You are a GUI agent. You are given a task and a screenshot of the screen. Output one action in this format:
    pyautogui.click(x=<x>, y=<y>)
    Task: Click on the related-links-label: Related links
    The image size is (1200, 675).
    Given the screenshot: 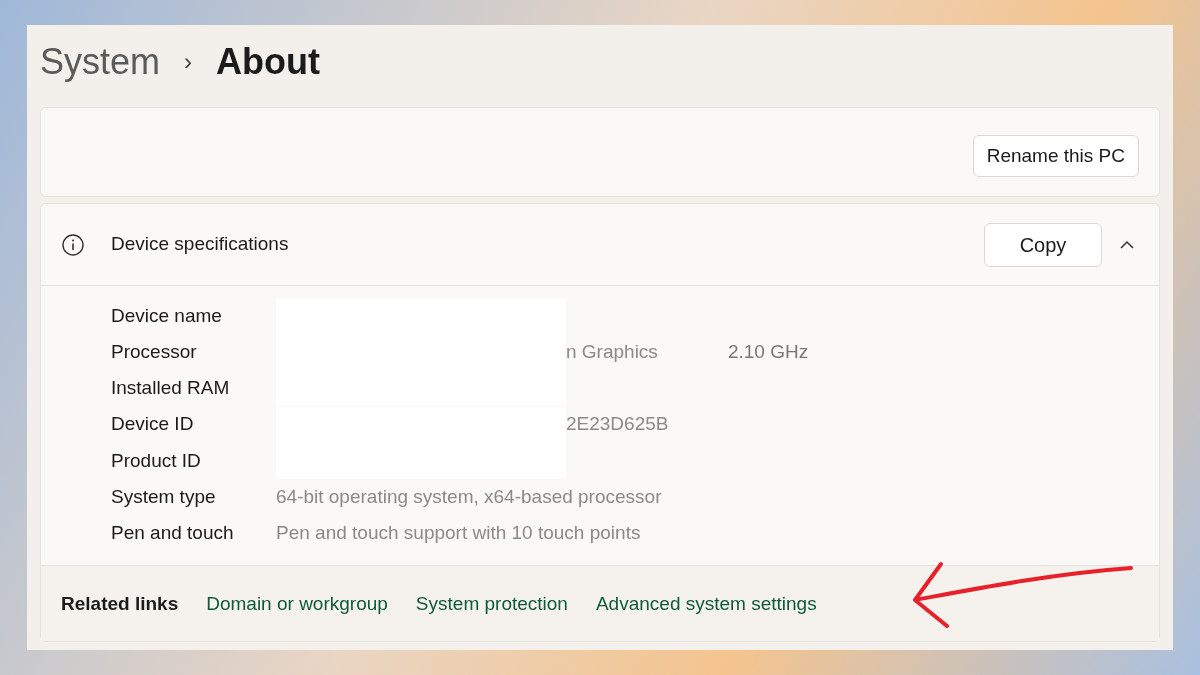 What is the action you would take?
    pyautogui.click(x=120, y=603)
    